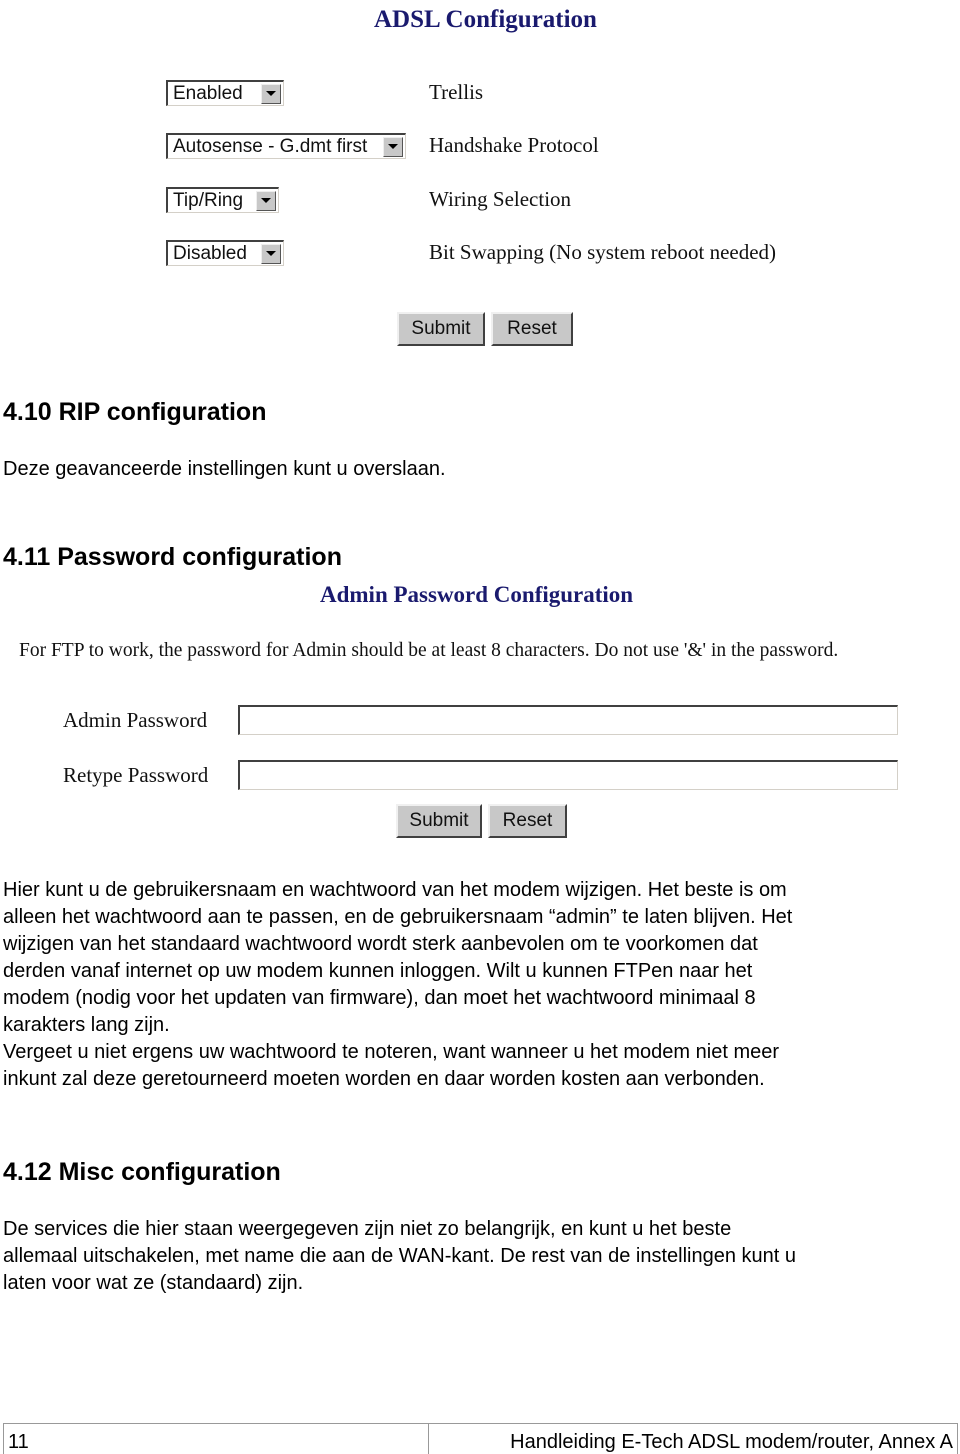 The width and height of the screenshot is (960, 1454). Describe the element at coordinates (568, 775) in the screenshot. I see `retype-password-input` at that location.